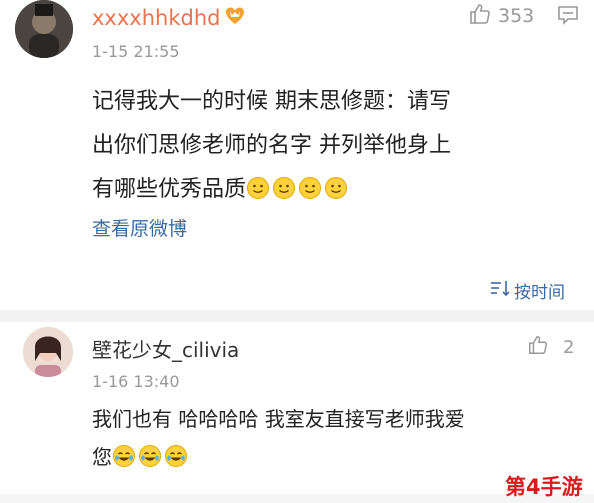 This screenshot has width=594, height=503. Describe the element at coordinates (136, 381) in the screenshot. I see `comment-timestamp: 1-16 13:40` at that location.